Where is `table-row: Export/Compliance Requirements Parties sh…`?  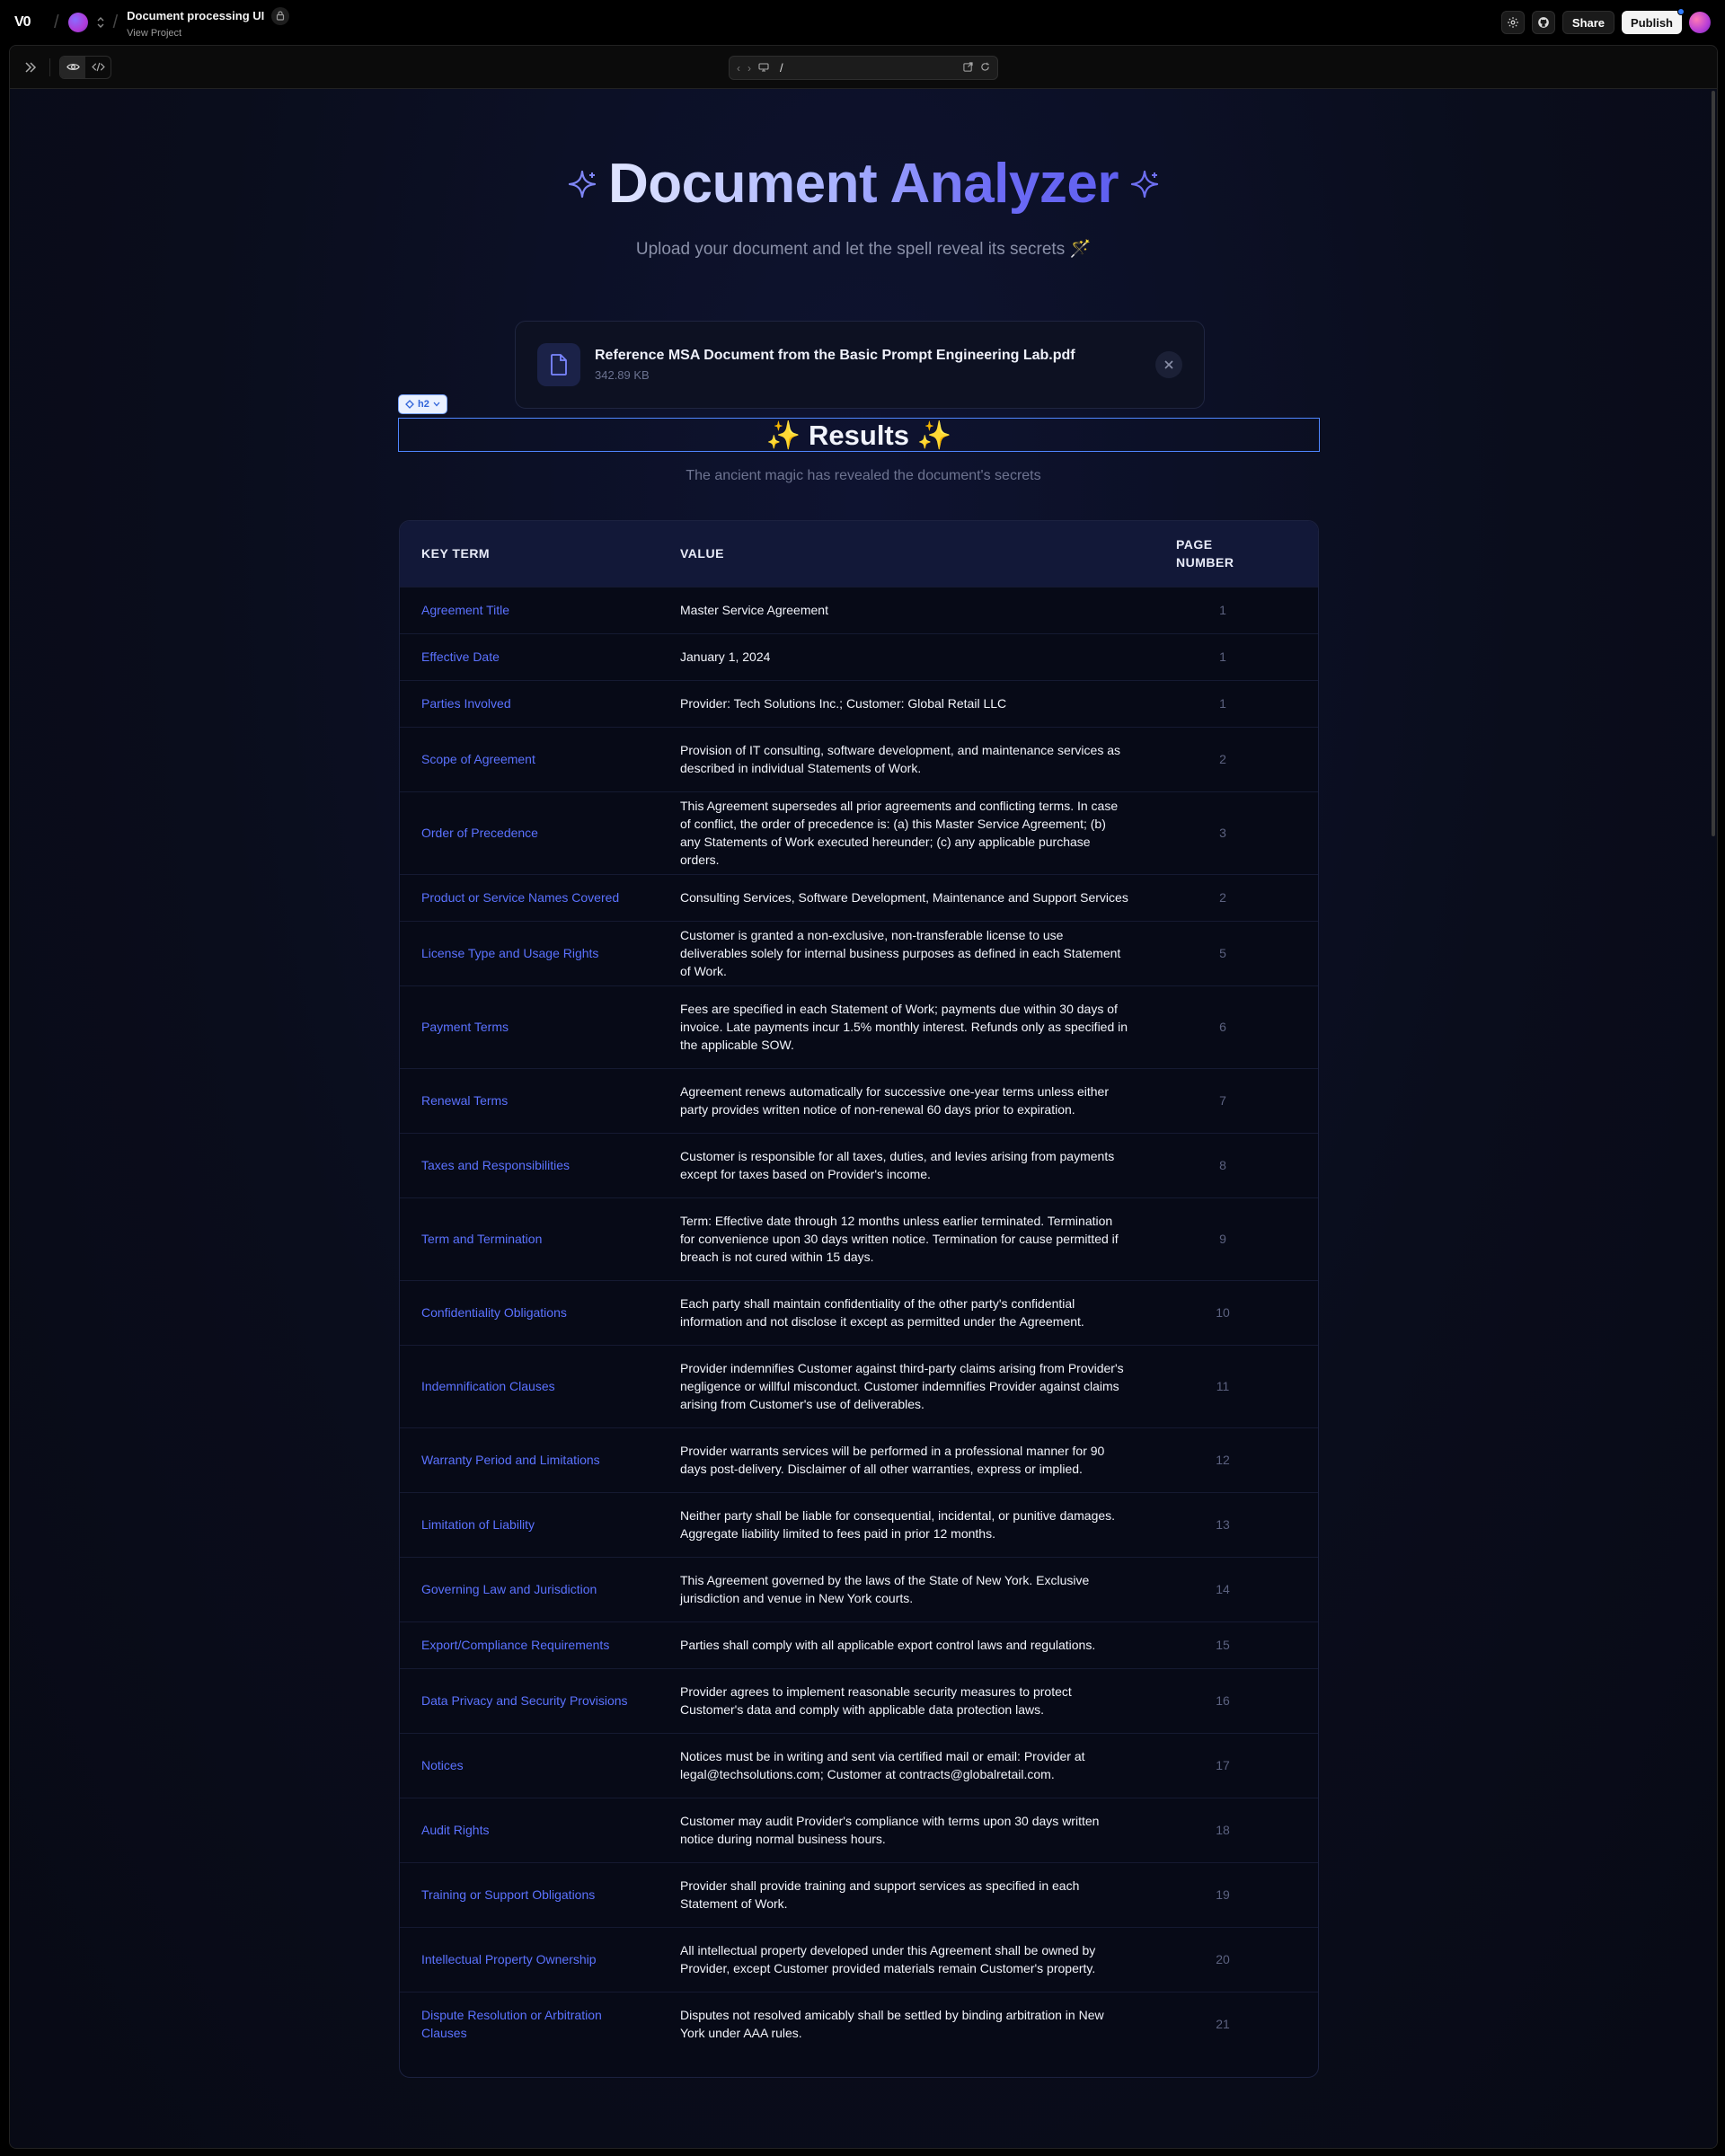 table-row: Export/Compliance Requirements Parties sh… is located at coordinates (859, 1644).